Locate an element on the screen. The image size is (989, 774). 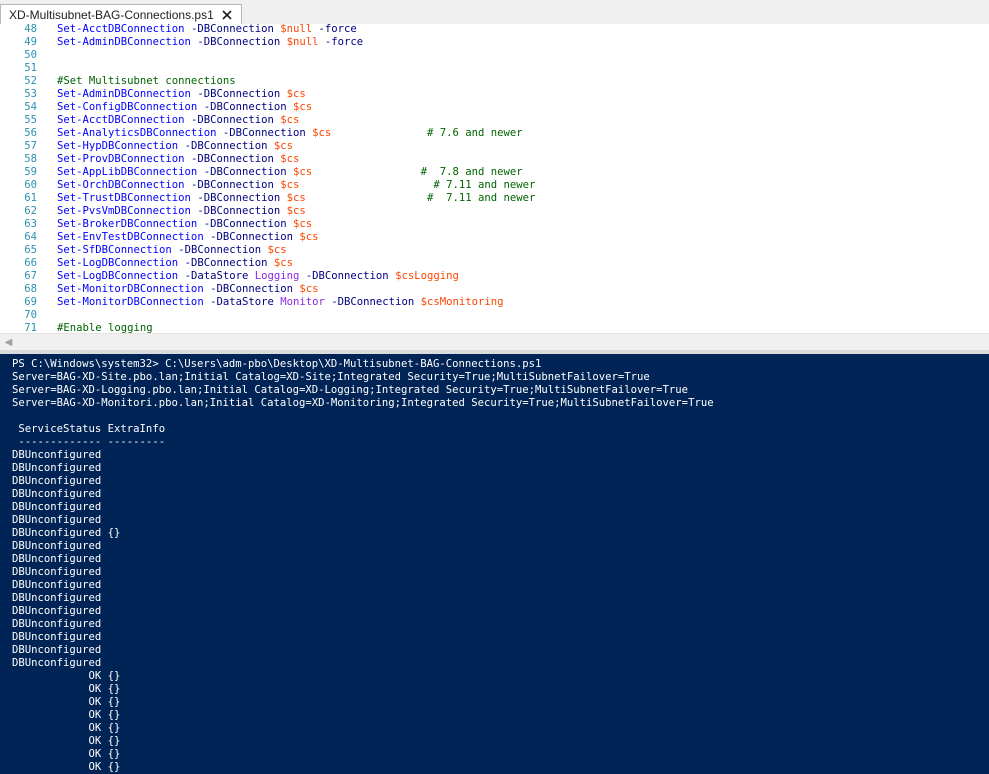
code-text: Set-ProvDBConnection -DBConnection $cs is located at coordinates (178, 159).